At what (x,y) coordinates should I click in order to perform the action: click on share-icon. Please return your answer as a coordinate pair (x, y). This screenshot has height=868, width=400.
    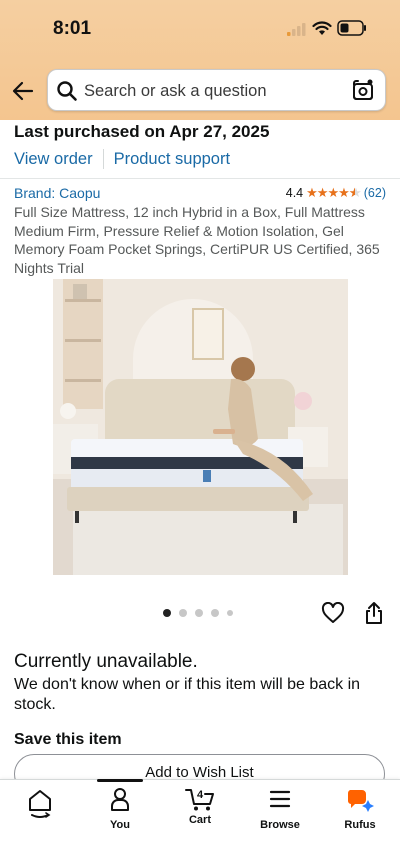
    Looking at the image, I should click on (374, 613).